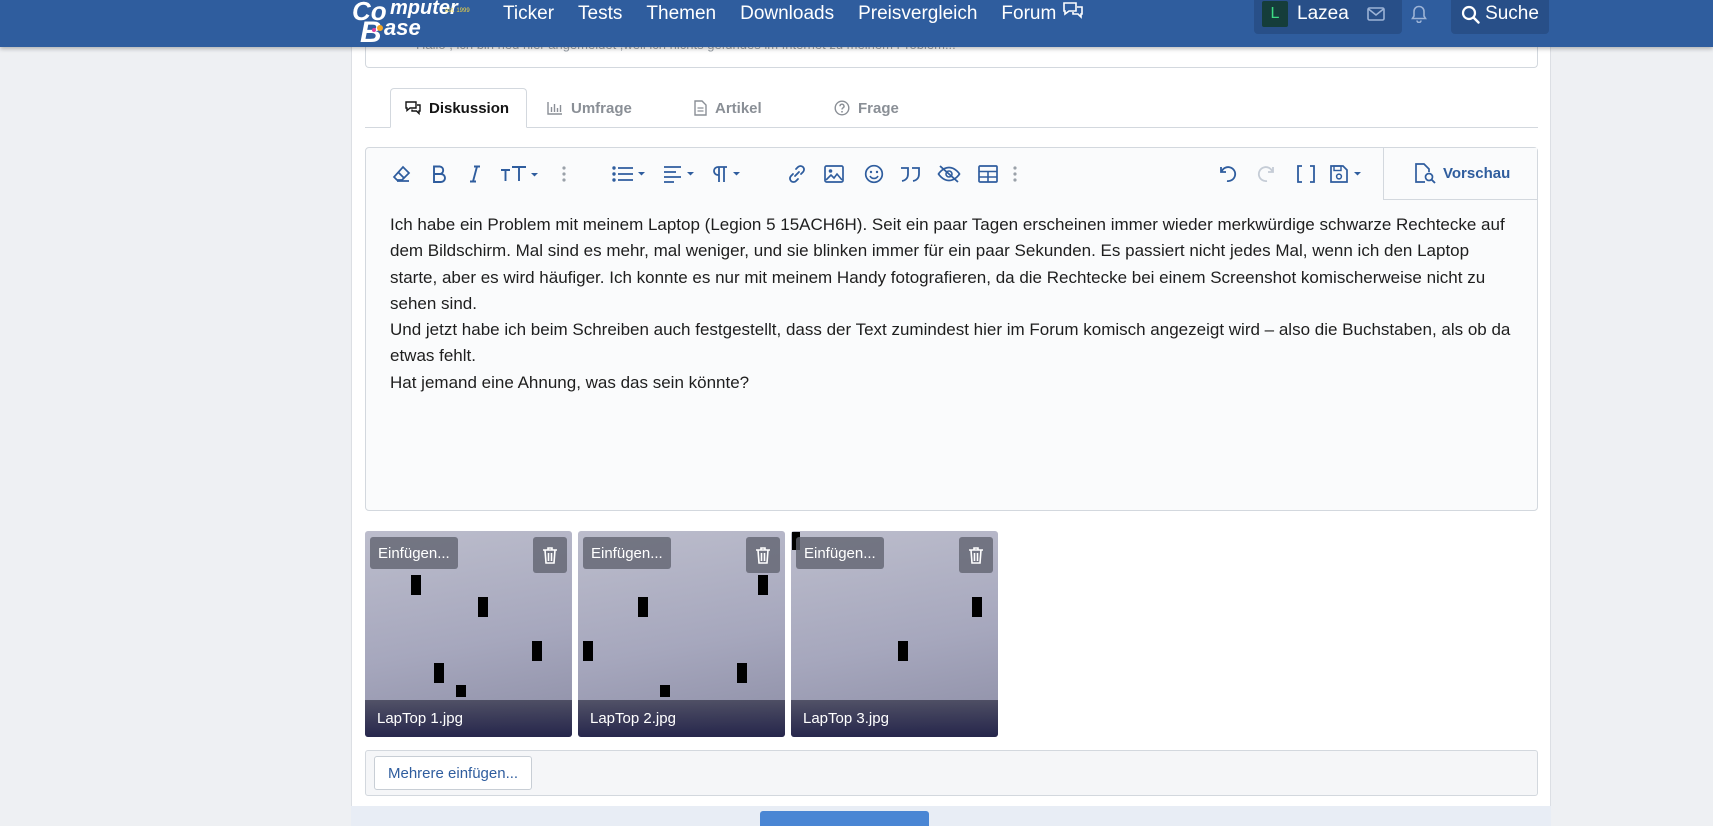  Describe the element at coordinates (894, 634) in the screenshot. I see `attachment-thumbnail: Einfügen... LapTop 3.jpg` at that location.